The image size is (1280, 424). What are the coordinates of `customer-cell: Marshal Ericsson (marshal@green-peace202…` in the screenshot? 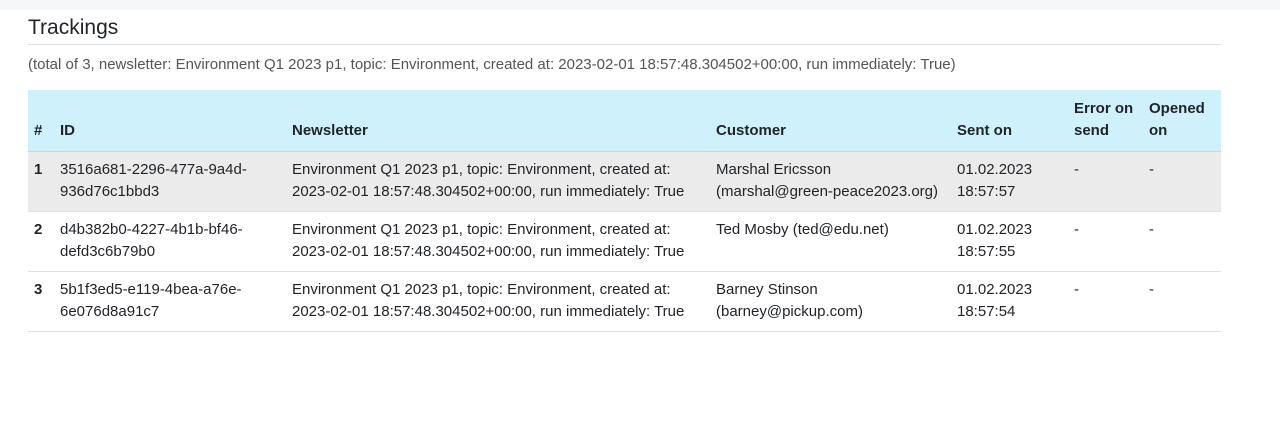 It's located at (830, 181).